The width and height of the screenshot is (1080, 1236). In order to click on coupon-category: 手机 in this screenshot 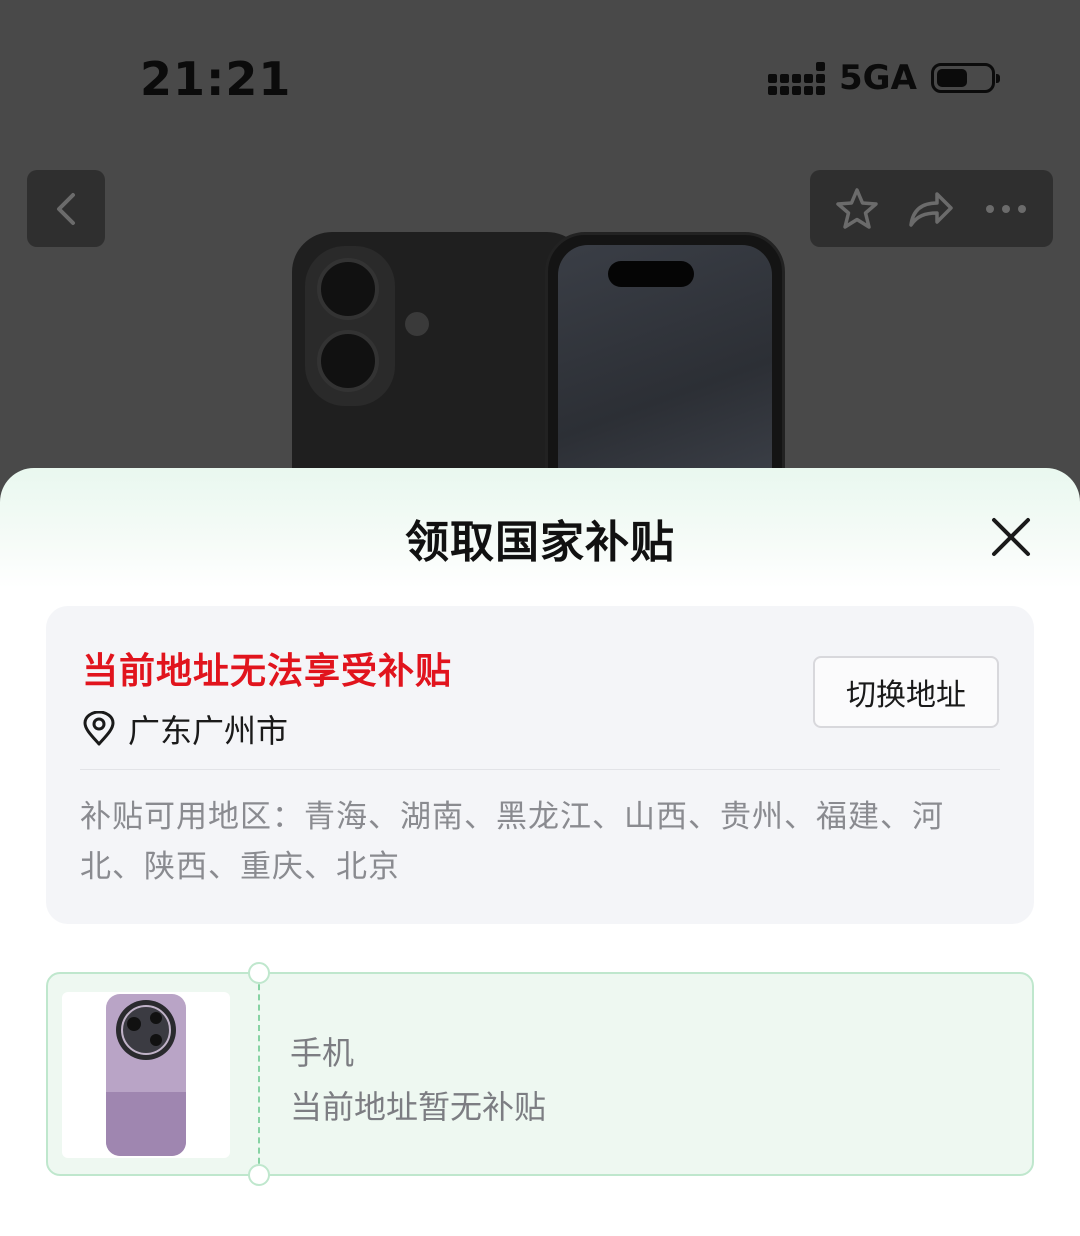, I will do `click(322, 1053)`.